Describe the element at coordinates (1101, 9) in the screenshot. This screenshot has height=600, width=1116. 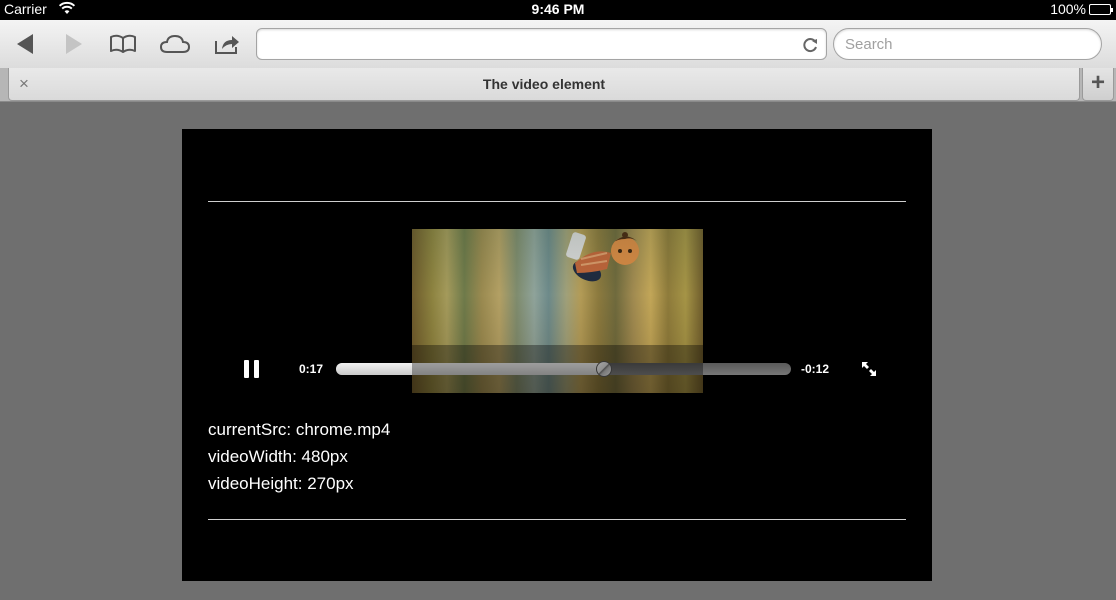
I see `battery-icon` at that location.